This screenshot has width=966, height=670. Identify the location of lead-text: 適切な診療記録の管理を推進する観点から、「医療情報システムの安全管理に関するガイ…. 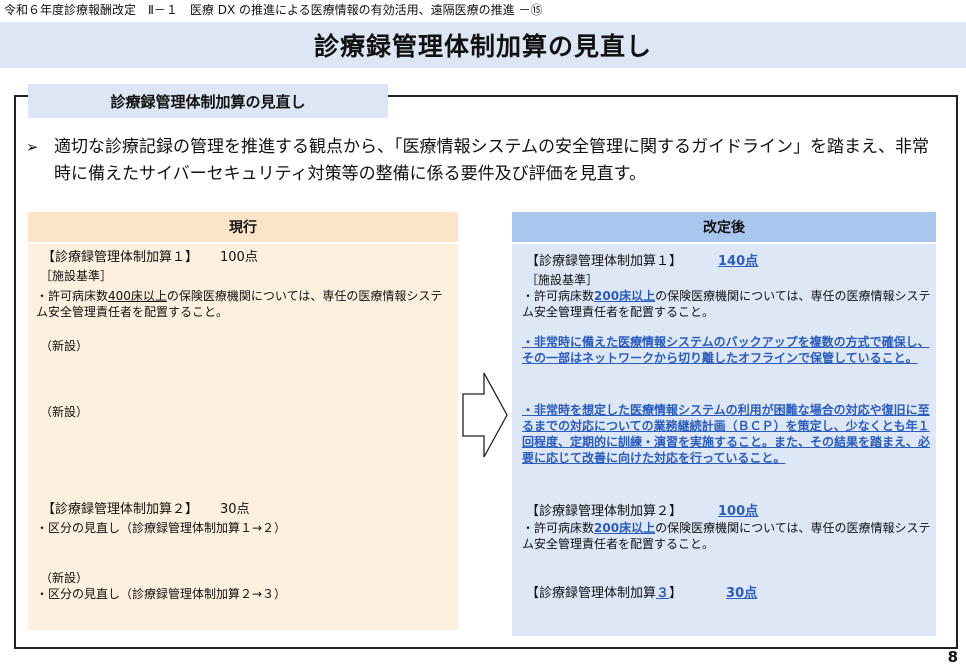
(491, 160).